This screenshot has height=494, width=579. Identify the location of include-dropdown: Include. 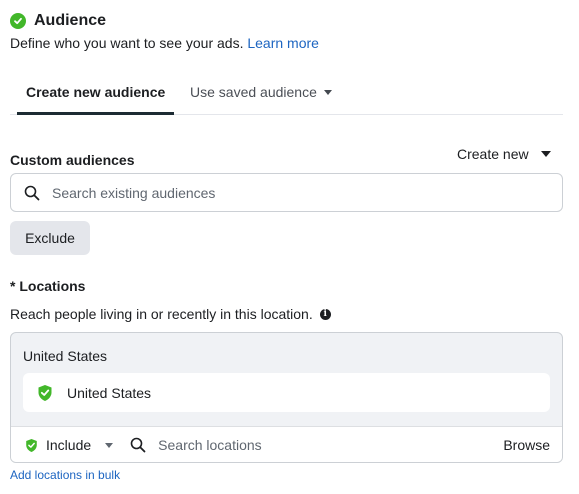
(69, 445).